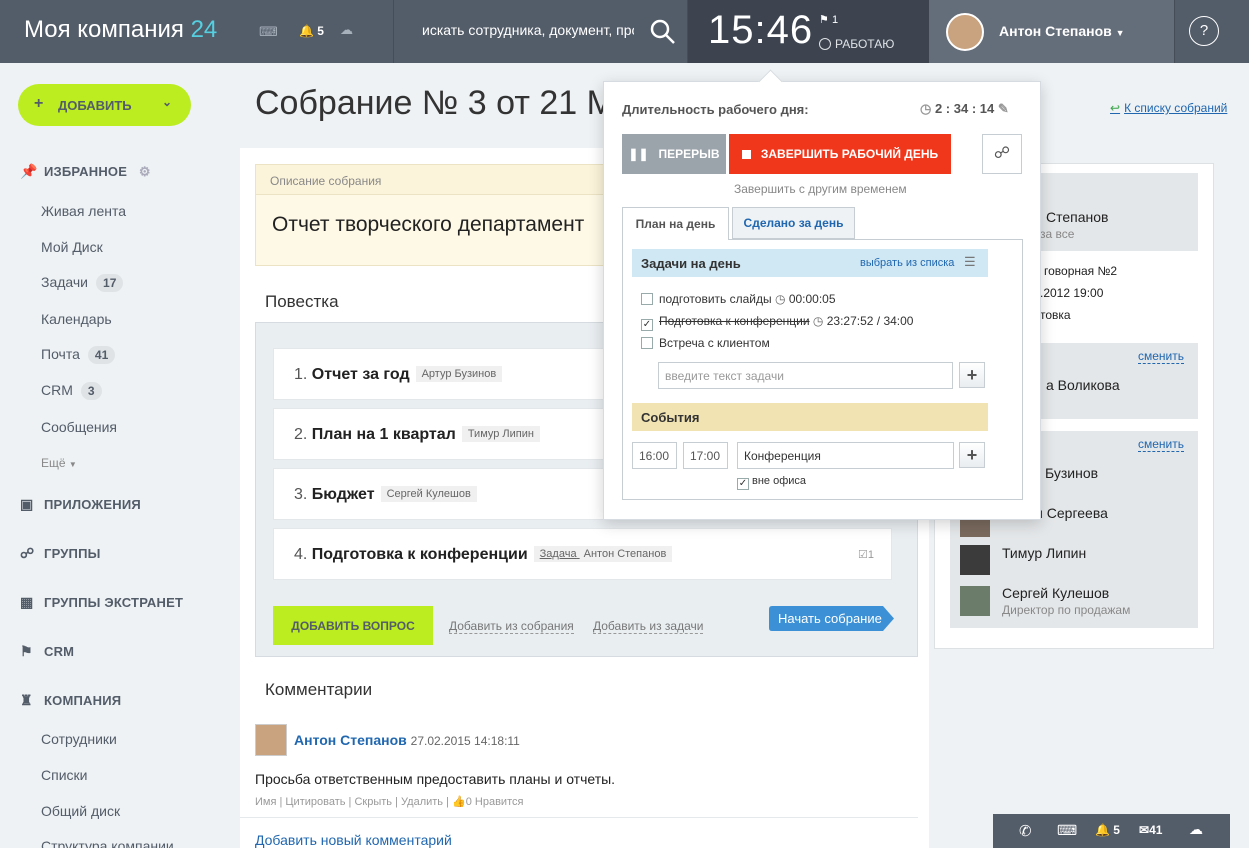  I want to click on phone-icon: ✆, so click(1025, 831).